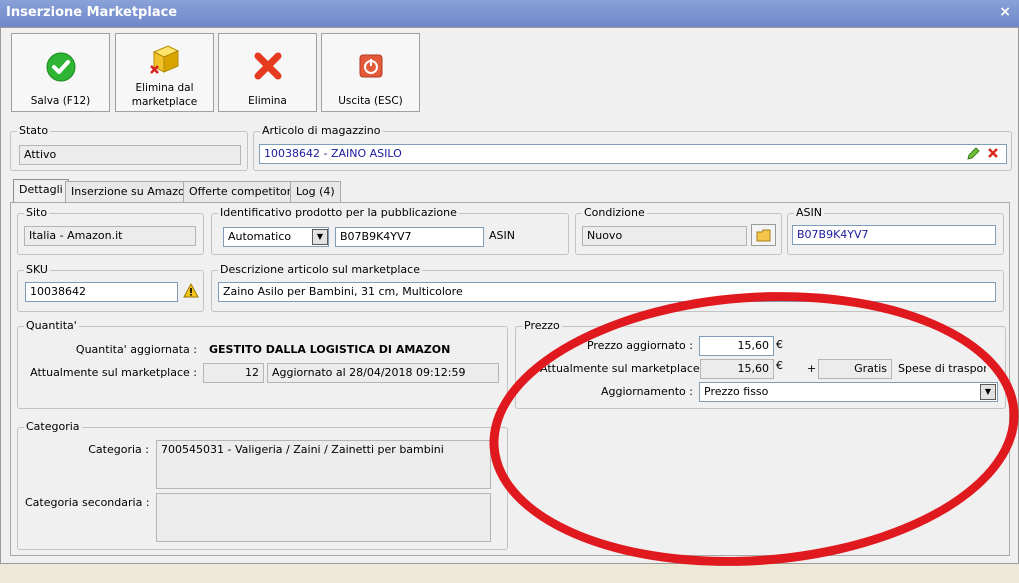 This screenshot has width=1019, height=583. Describe the element at coordinates (737, 369) in the screenshot. I see `prezzo-attuale-field: 15,60` at that location.